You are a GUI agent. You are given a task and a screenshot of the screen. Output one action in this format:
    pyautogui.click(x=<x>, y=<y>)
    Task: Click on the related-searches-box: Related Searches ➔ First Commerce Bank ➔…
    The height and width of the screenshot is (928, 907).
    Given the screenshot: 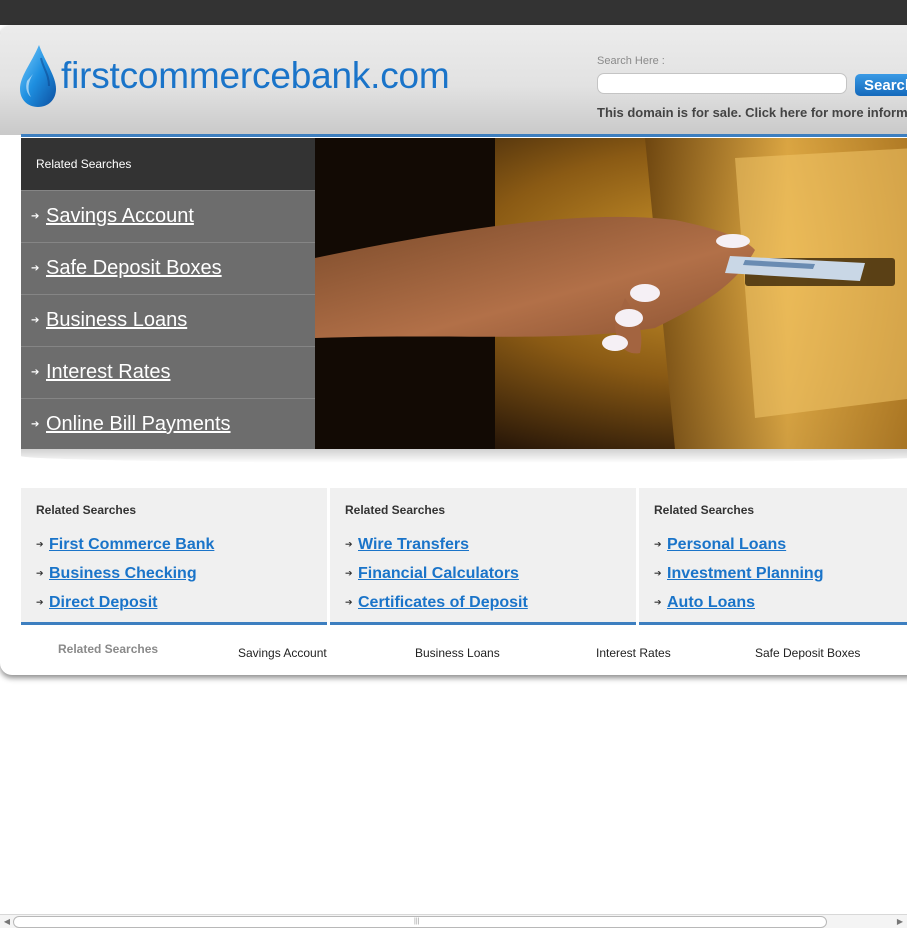 What is the action you would take?
    pyautogui.click(x=174, y=556)
    